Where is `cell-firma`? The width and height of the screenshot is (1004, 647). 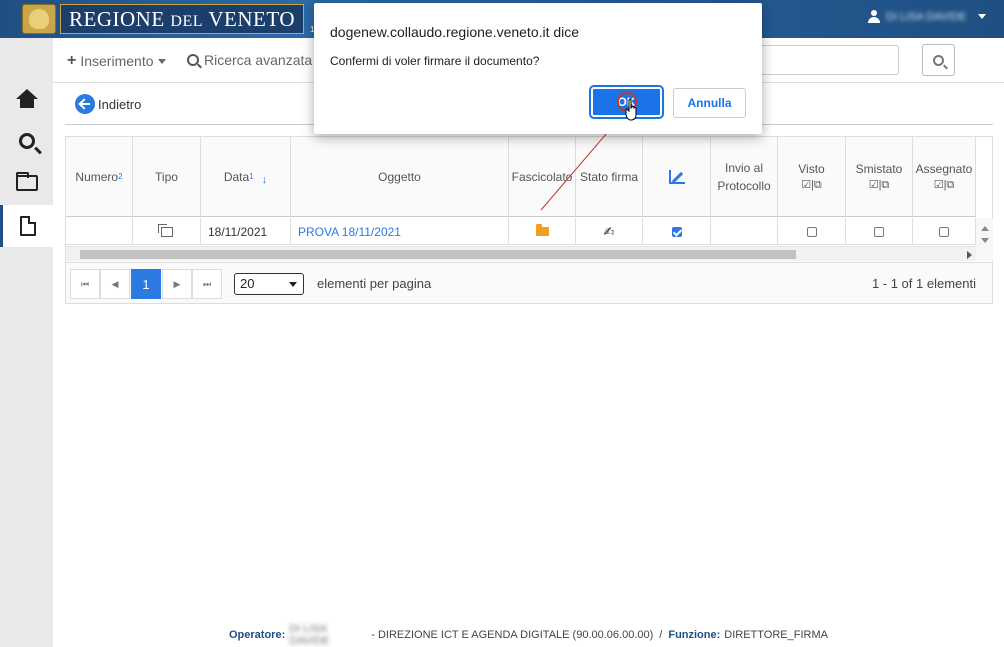
cell-firma is located at coordinates (677, 231).